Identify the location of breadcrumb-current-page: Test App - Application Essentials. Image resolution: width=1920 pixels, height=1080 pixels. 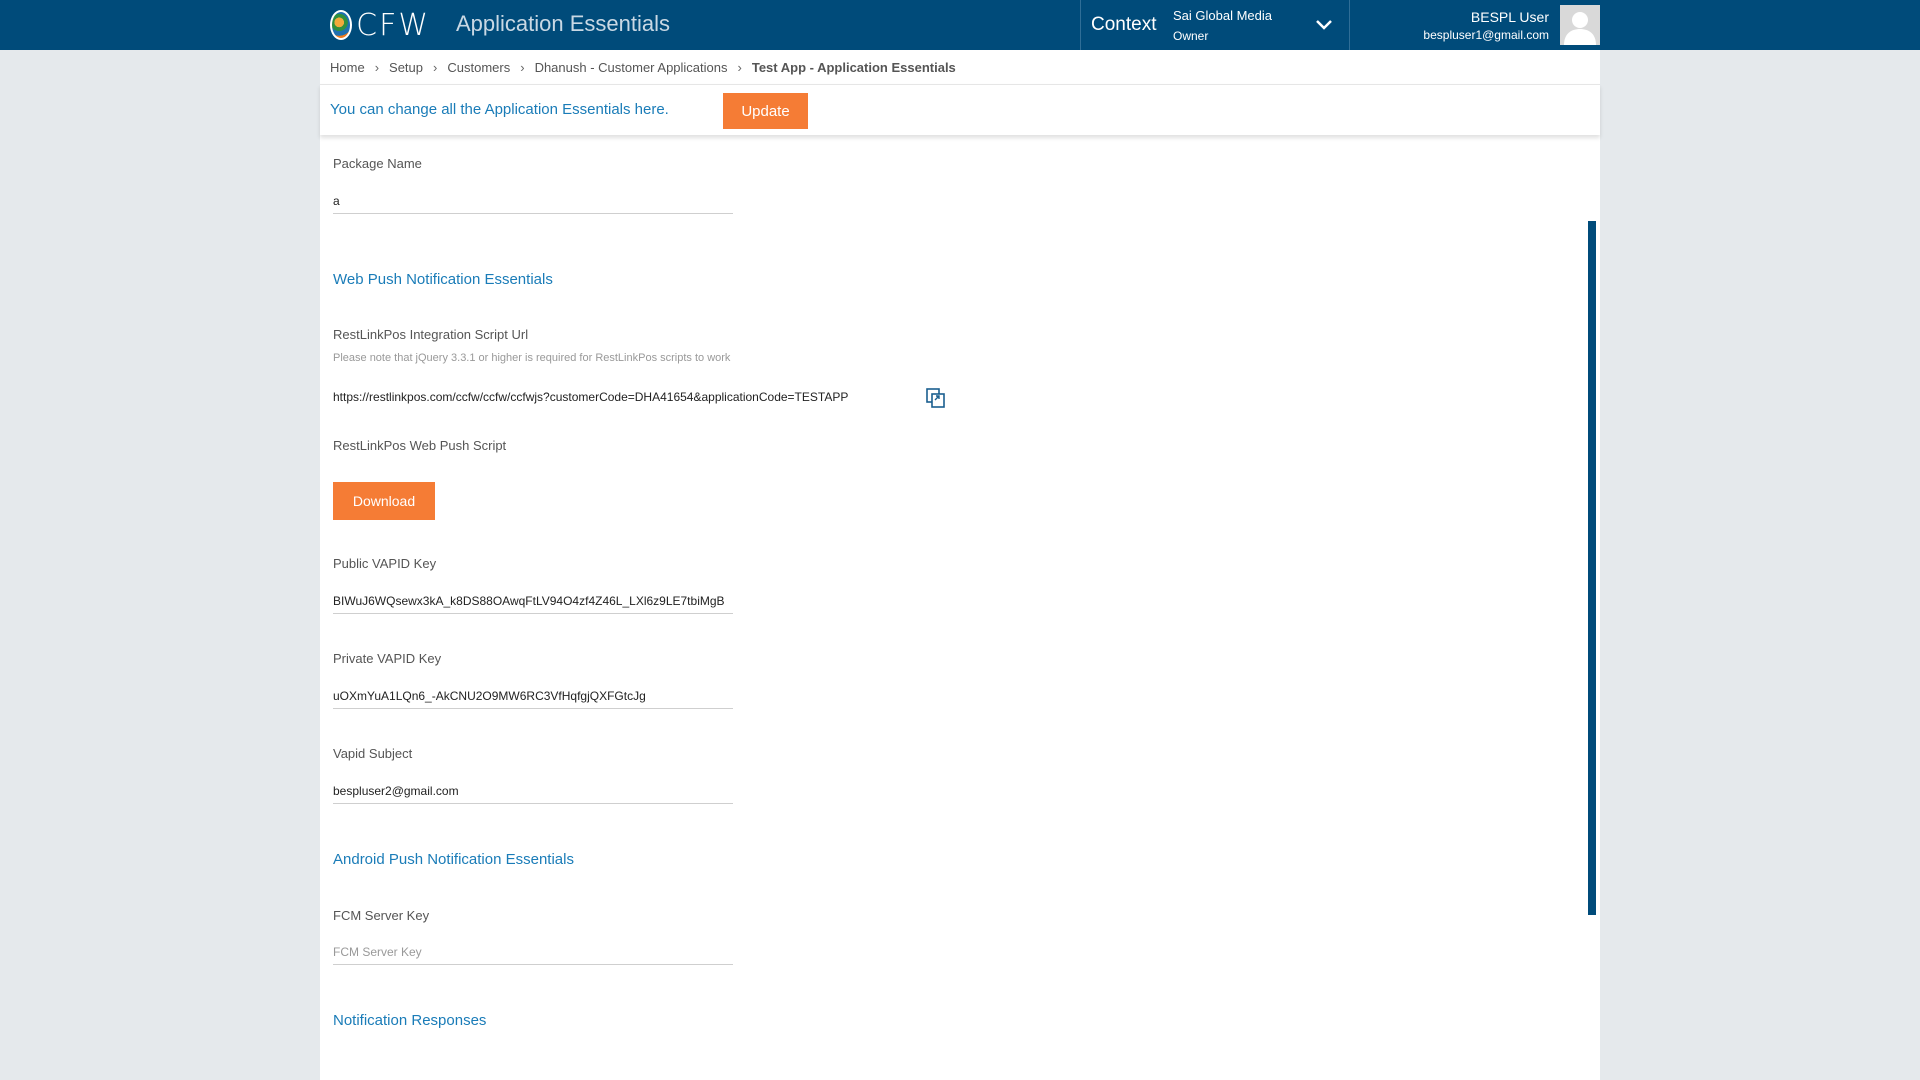
(853, 67).